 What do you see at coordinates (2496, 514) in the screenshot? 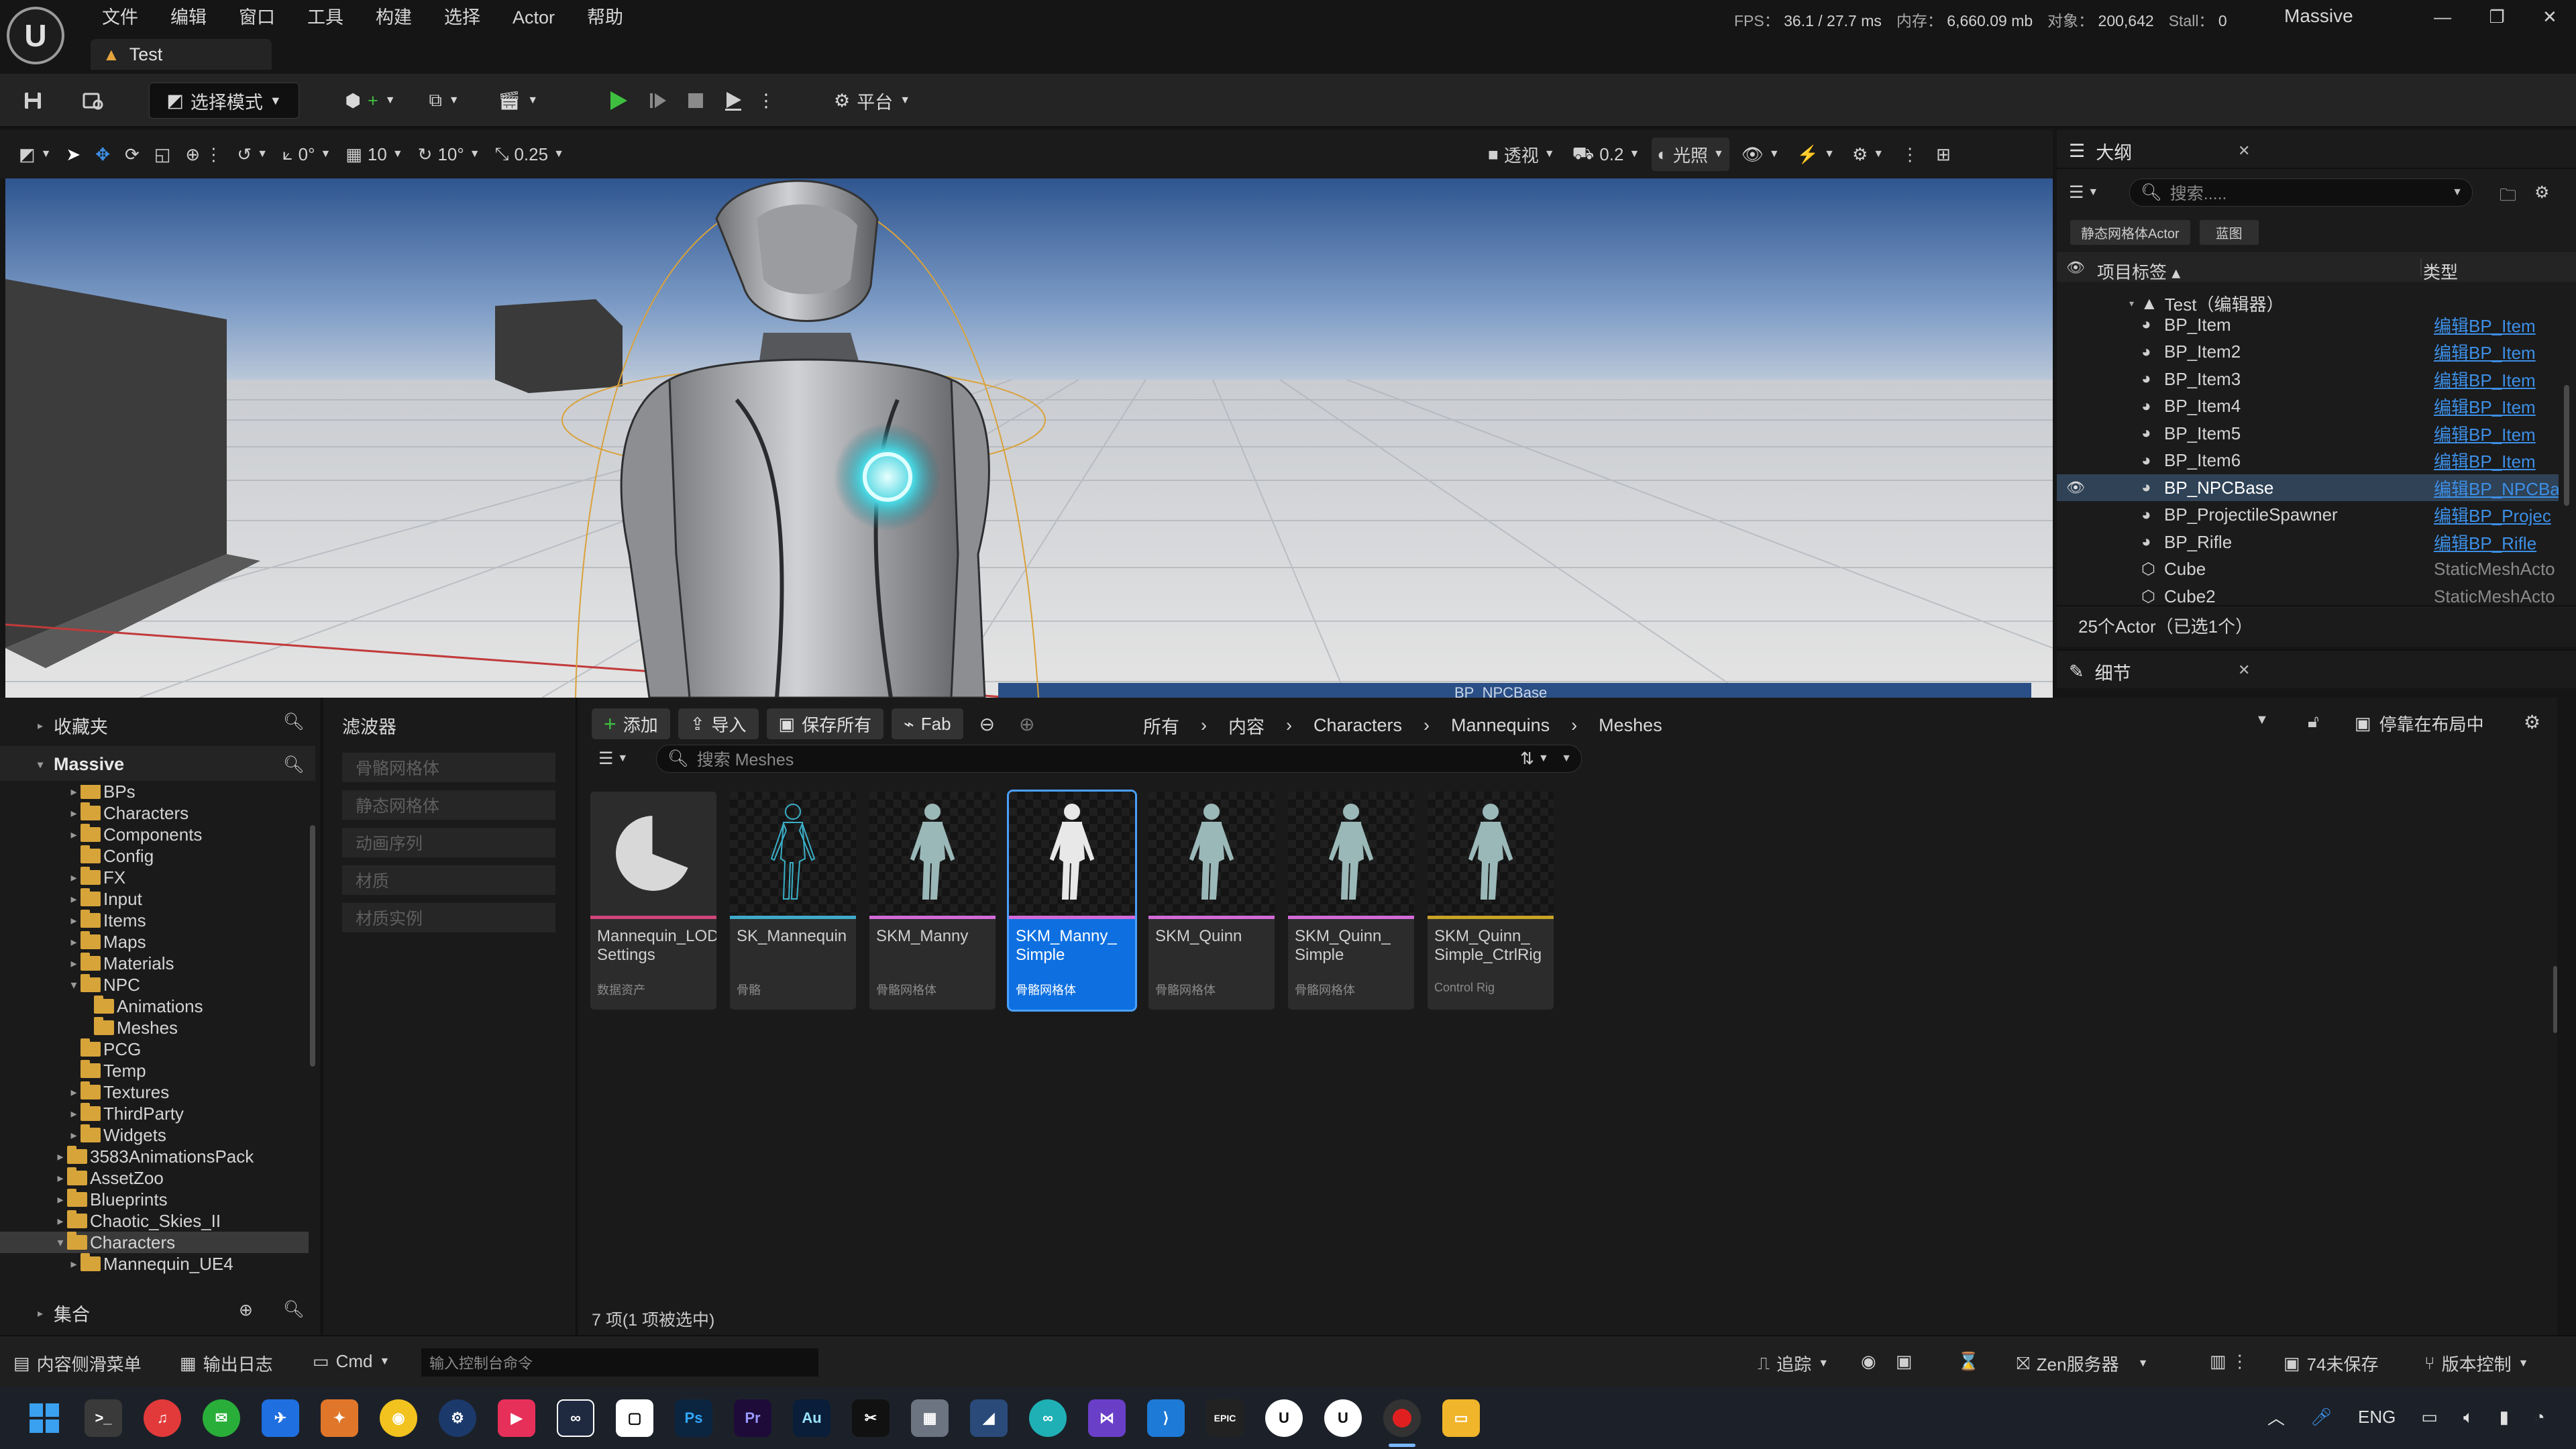
I see `outliner-row-type: 编辑BP_Projec` at bounding box center [2496, 514].